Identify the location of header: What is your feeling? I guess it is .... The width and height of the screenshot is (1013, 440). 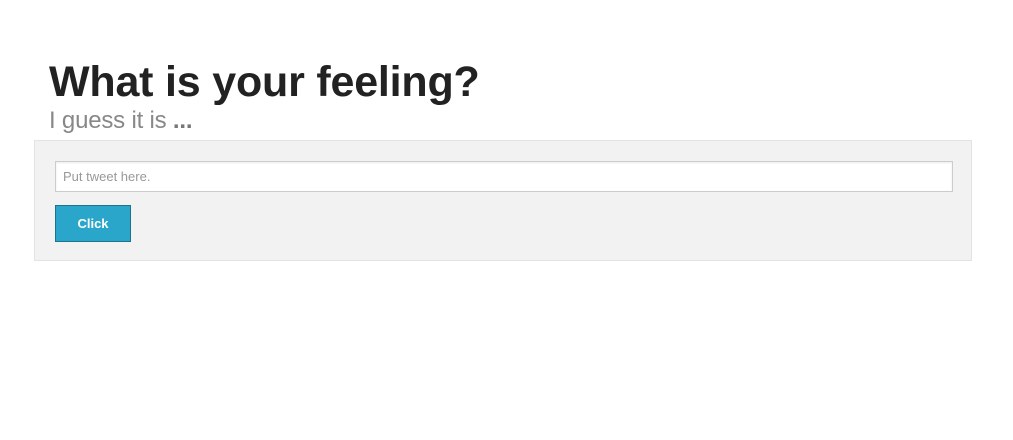
(264, 95).